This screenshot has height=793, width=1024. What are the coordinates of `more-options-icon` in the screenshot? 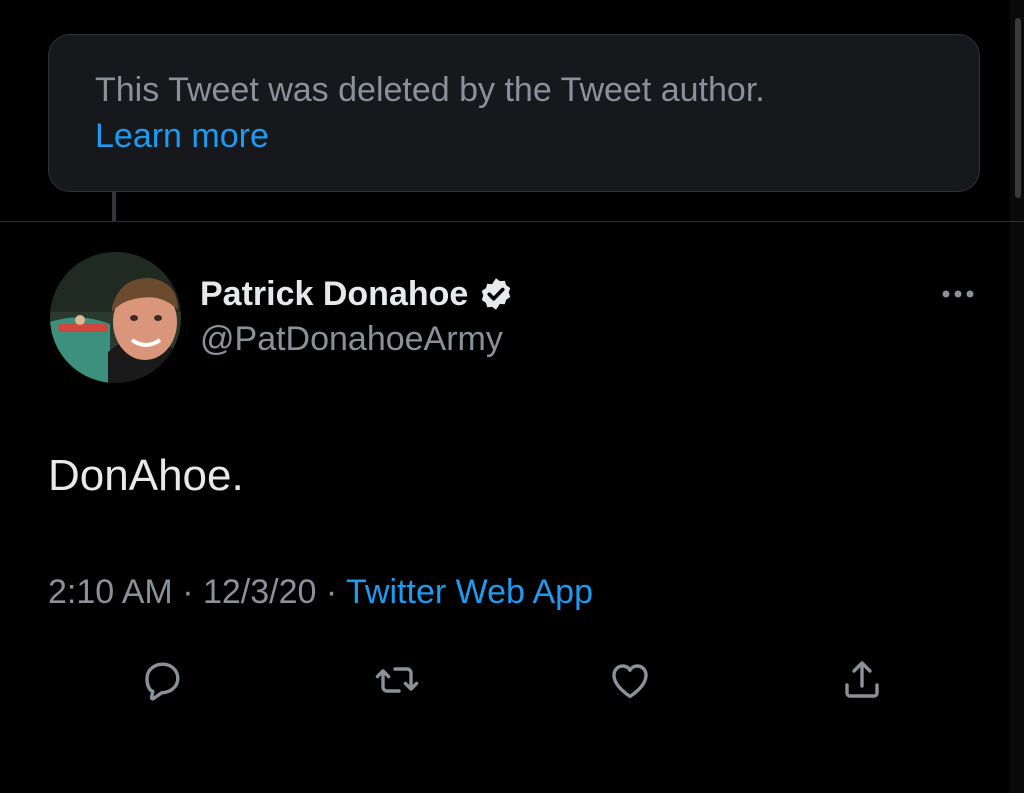 It's located at (960, 294).